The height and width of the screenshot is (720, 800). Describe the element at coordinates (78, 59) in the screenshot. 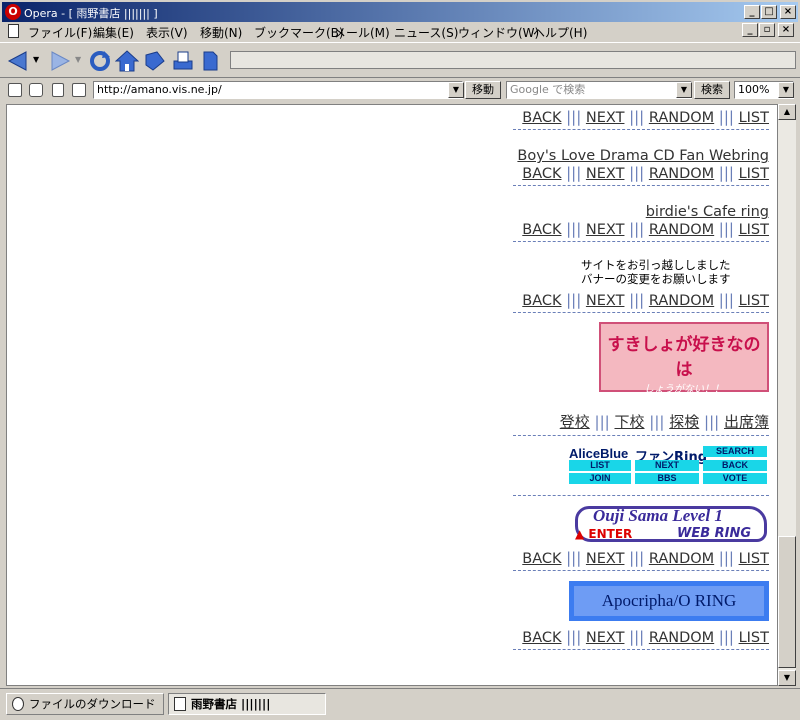

I see `forward-dropdown-icon: ▼` at that location.